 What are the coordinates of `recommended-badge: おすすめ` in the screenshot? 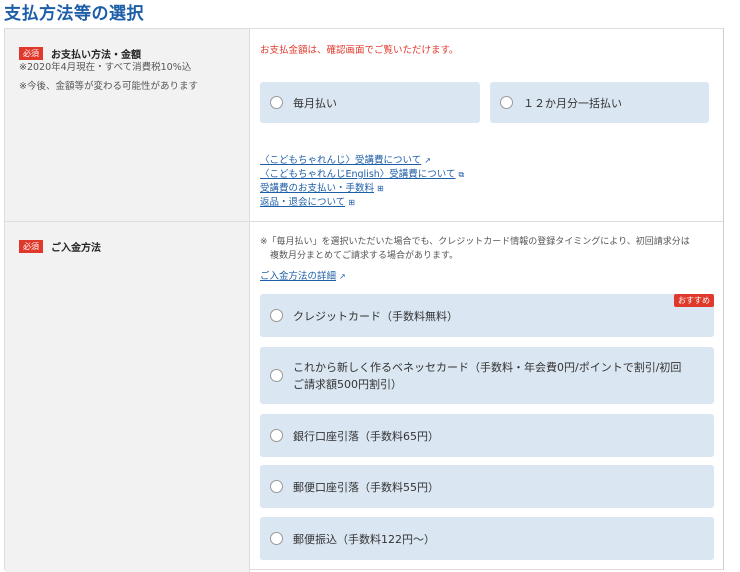 It's located at (694, 300).